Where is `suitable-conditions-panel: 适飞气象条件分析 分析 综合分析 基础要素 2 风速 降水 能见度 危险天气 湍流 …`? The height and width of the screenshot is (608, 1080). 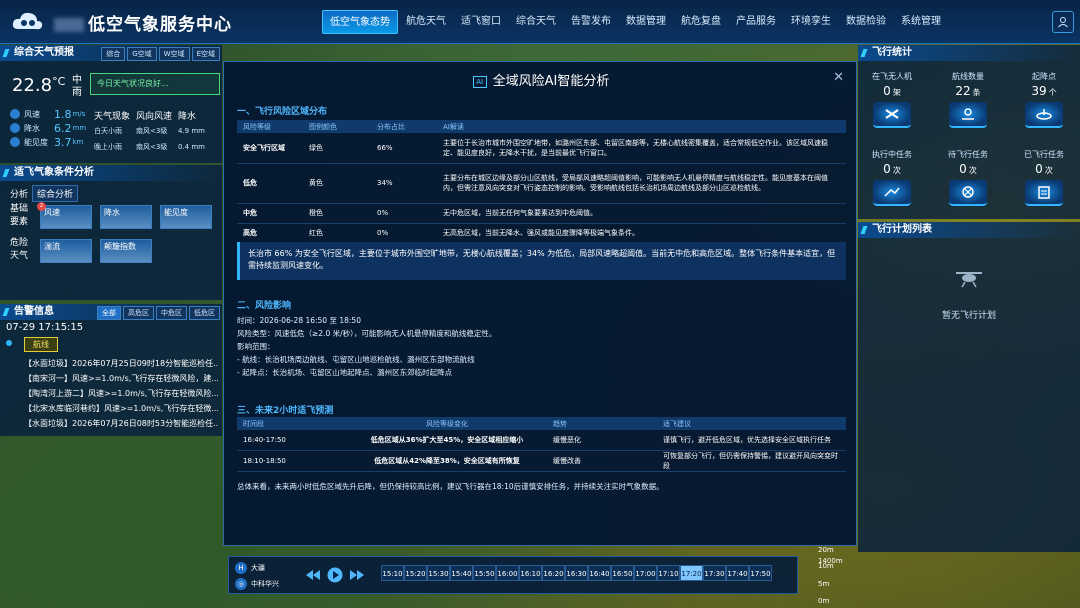
suitable-conditions-panel: 适飞气象条件分析 分析 综合分析 基础要素 2 风速 降水 能见度 危险天气 湍流 … is located at coordinates (111, 232).